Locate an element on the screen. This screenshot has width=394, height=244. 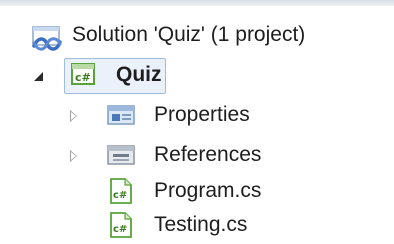
references-label: References is located at coordinates (208, 154).